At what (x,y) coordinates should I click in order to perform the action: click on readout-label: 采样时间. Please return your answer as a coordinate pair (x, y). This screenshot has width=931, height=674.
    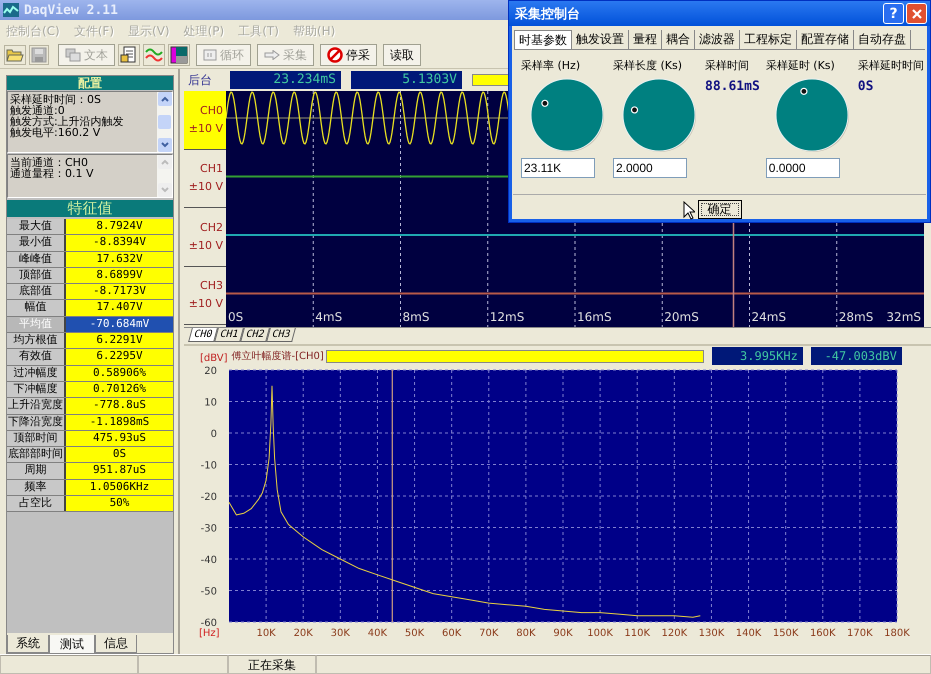
    Looking at the image, I should click on (727, 65).